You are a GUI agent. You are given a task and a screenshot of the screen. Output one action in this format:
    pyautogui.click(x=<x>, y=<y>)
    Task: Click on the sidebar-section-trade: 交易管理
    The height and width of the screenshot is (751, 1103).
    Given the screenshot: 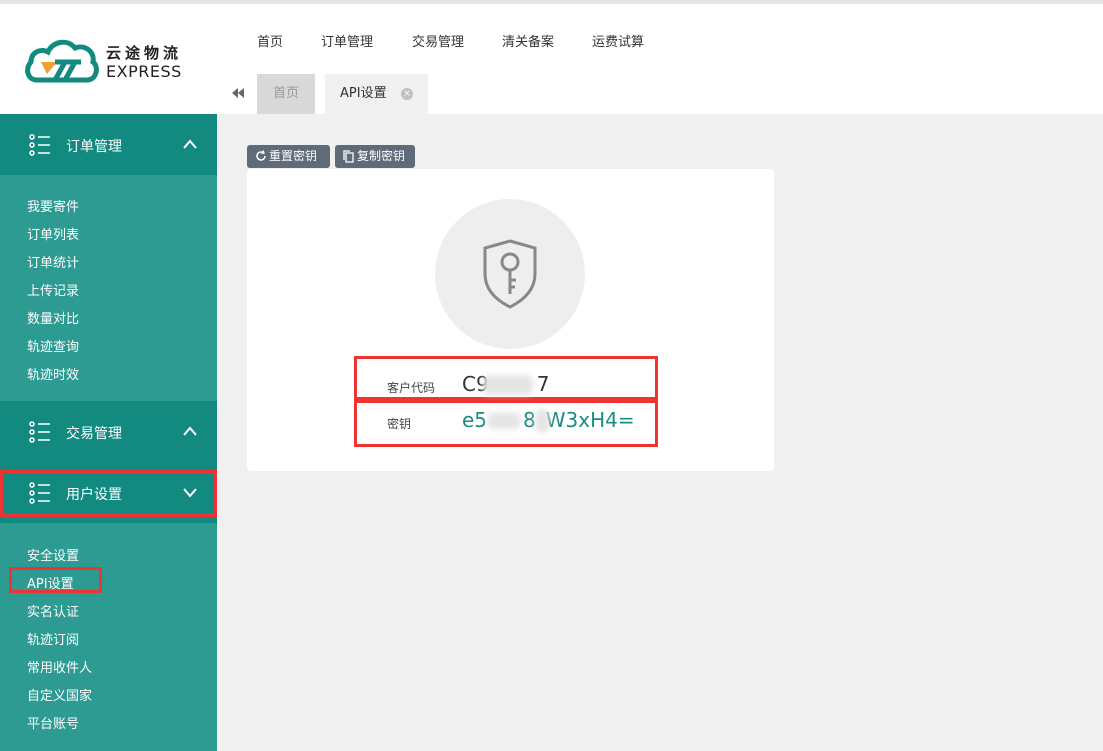 What is the action you would take?
    pyautogui.click(x=108, y=431)
    